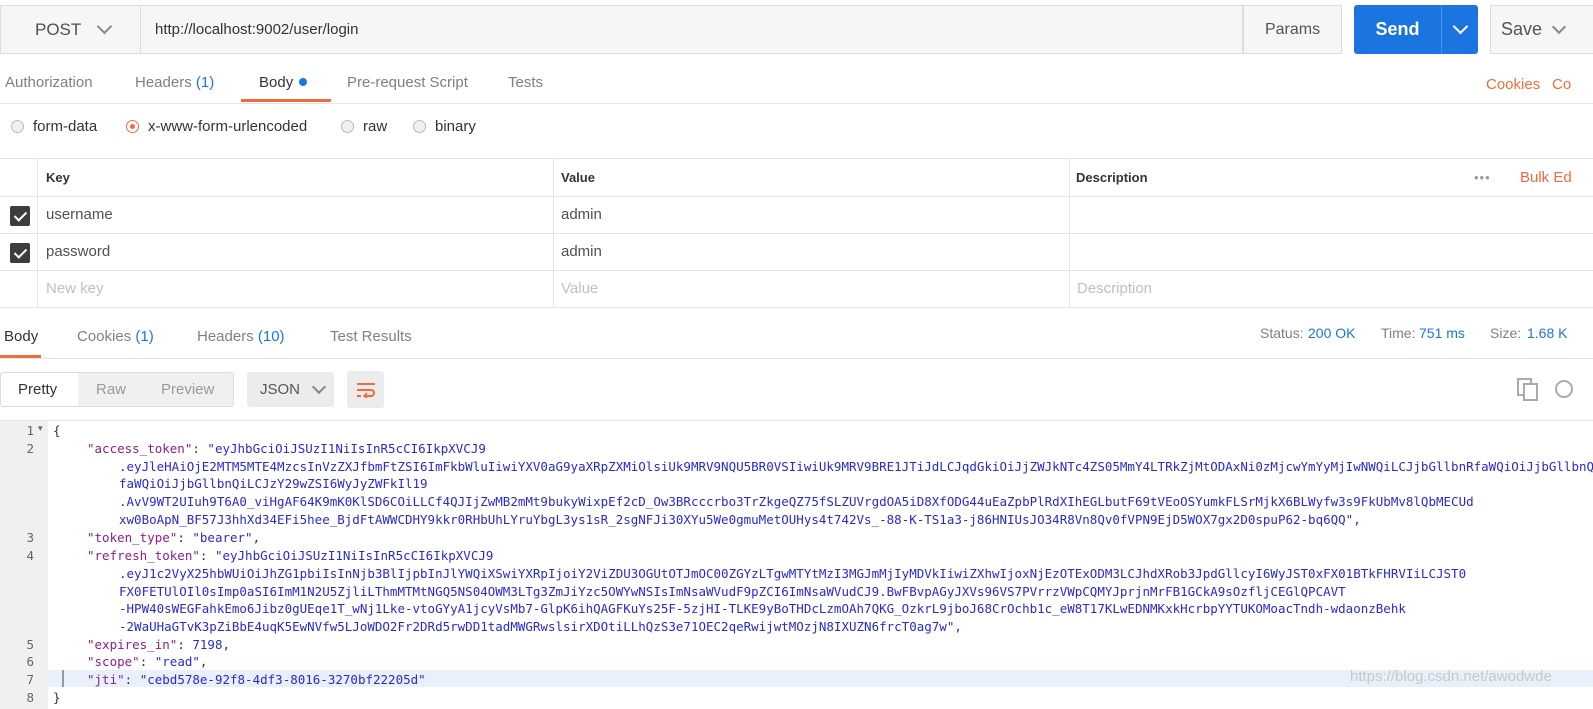 The width and height of the screenshot is (1593, 709). I want to click on cookies-link: Cookies, so click(1513, 84).